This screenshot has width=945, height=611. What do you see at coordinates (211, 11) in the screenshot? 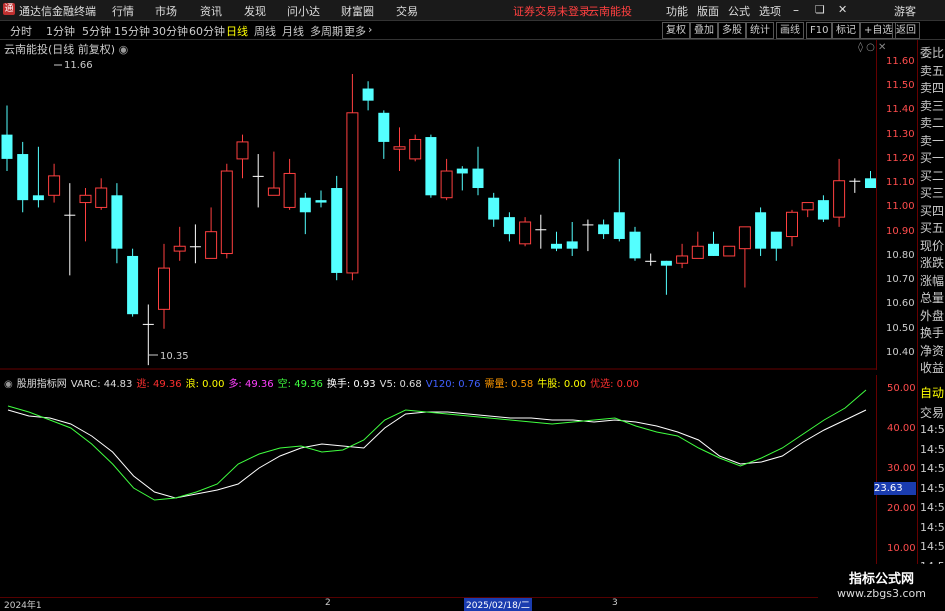
I see `menu-news: 资讯` at bounding box center [211, 11].